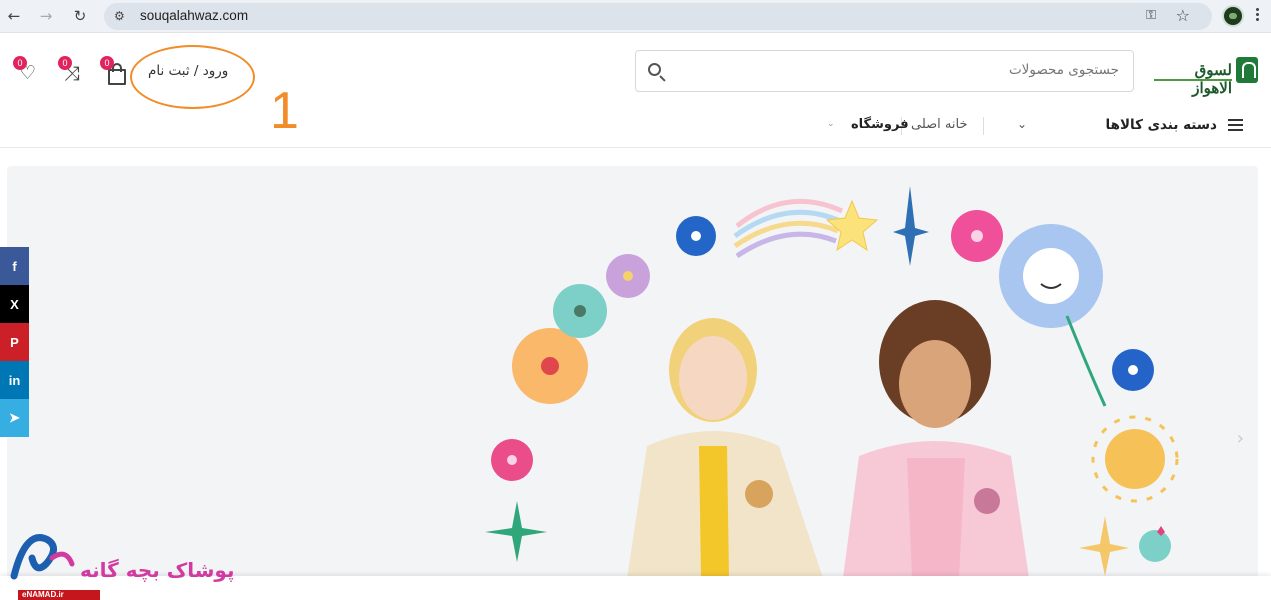 This screenshot has width=1271, height=600. I want to click on logo-underline, so click(1193, 80).